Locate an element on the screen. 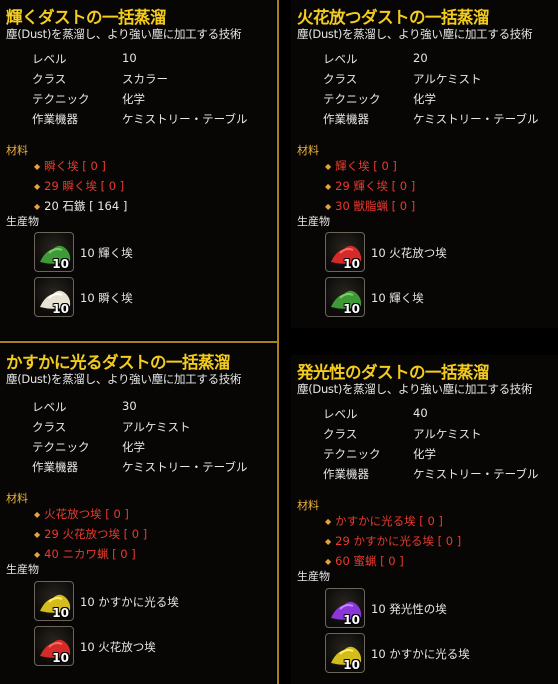 Image resolution: width=558 pixels, height=684 pixels. class-value: スカラー is located at coordinates (145, 79).